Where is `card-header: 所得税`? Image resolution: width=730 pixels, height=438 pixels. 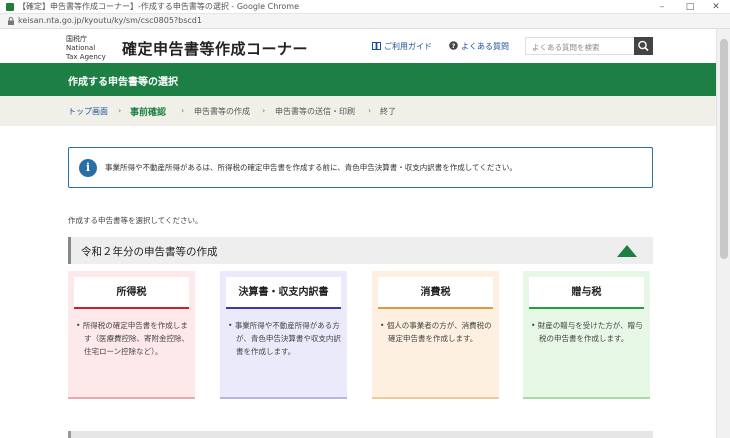 card-header: 所得税 is located at coordinates (131, 293).